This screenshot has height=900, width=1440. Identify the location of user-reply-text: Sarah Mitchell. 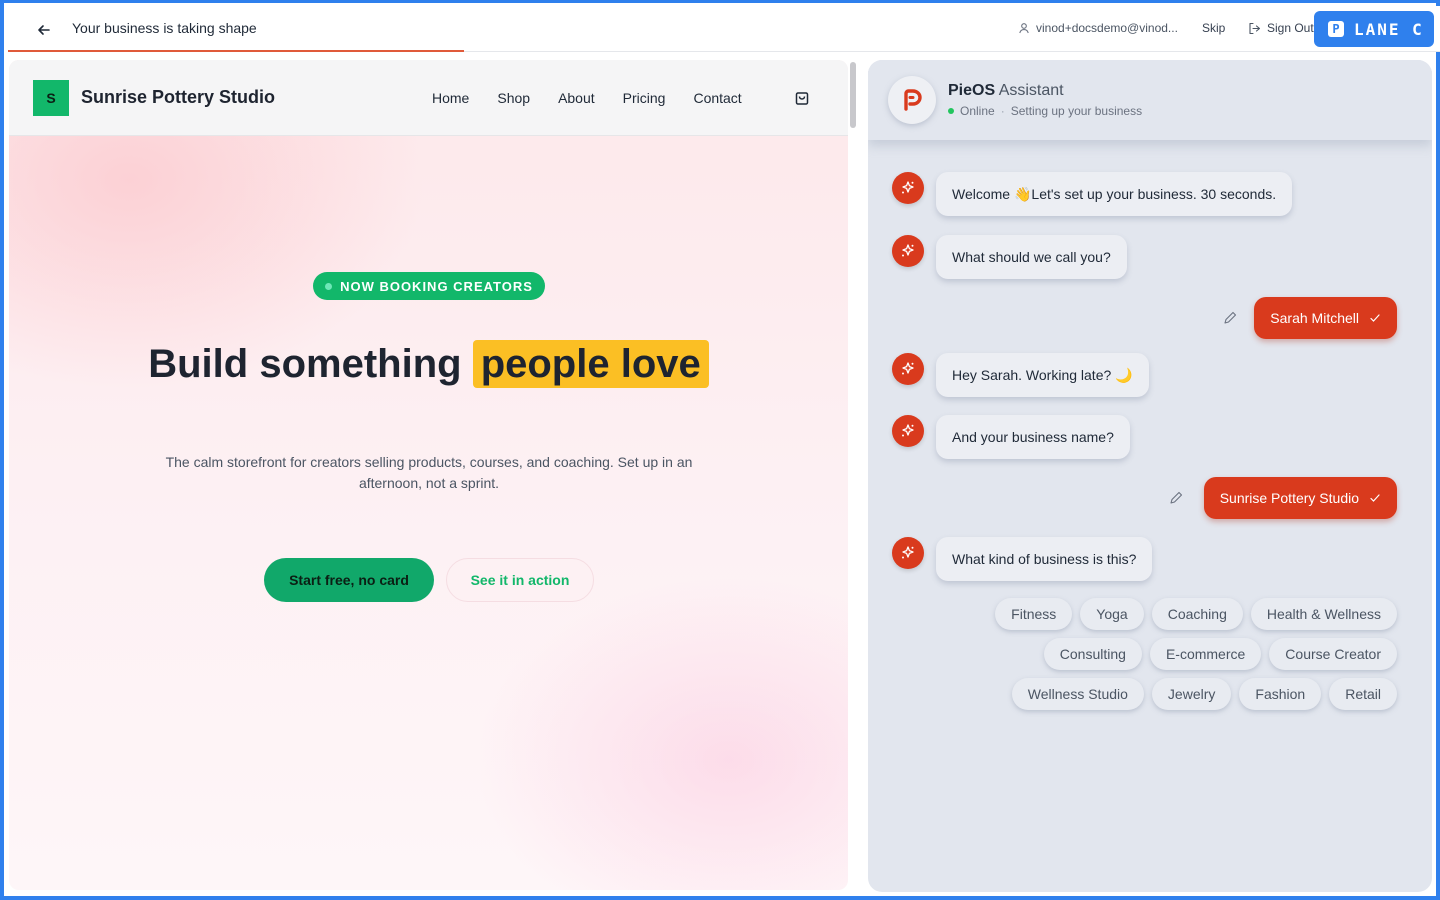
(1314, 318).